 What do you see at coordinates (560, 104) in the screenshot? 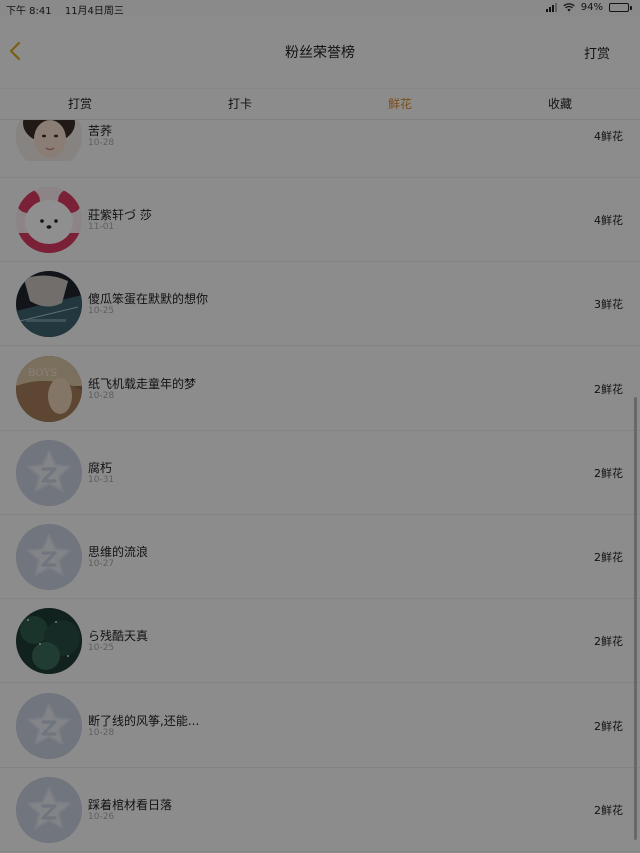
I see `tab-favorites: 收藏` at bounding box center [560, 104].